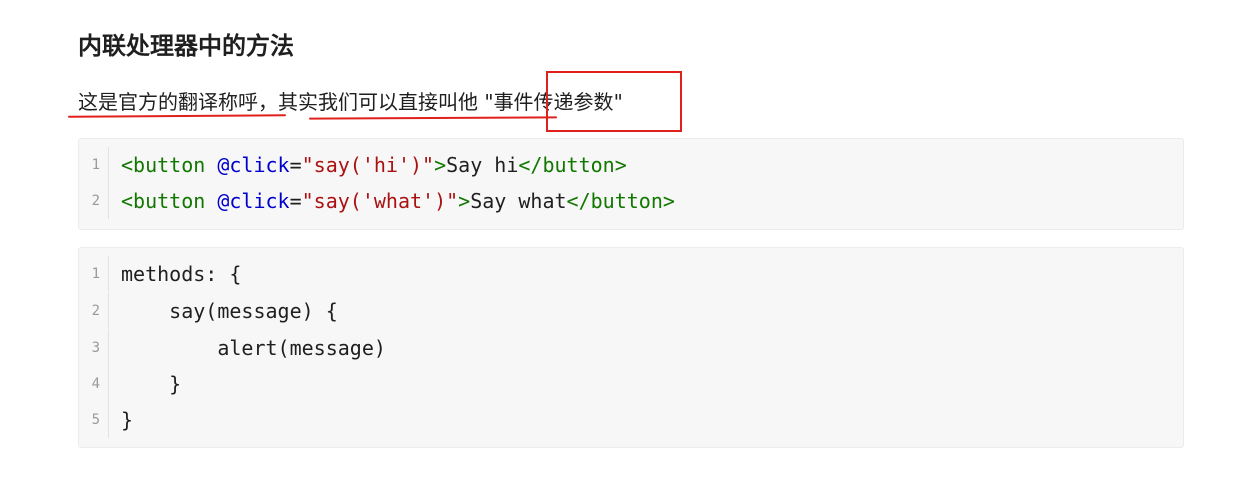 The width and height of the screenshot is (1243, 501). What do you see at coordinates (181, 274) in the screenshot?
I see `code-text: methods: {` at bounding box center [181, 274].